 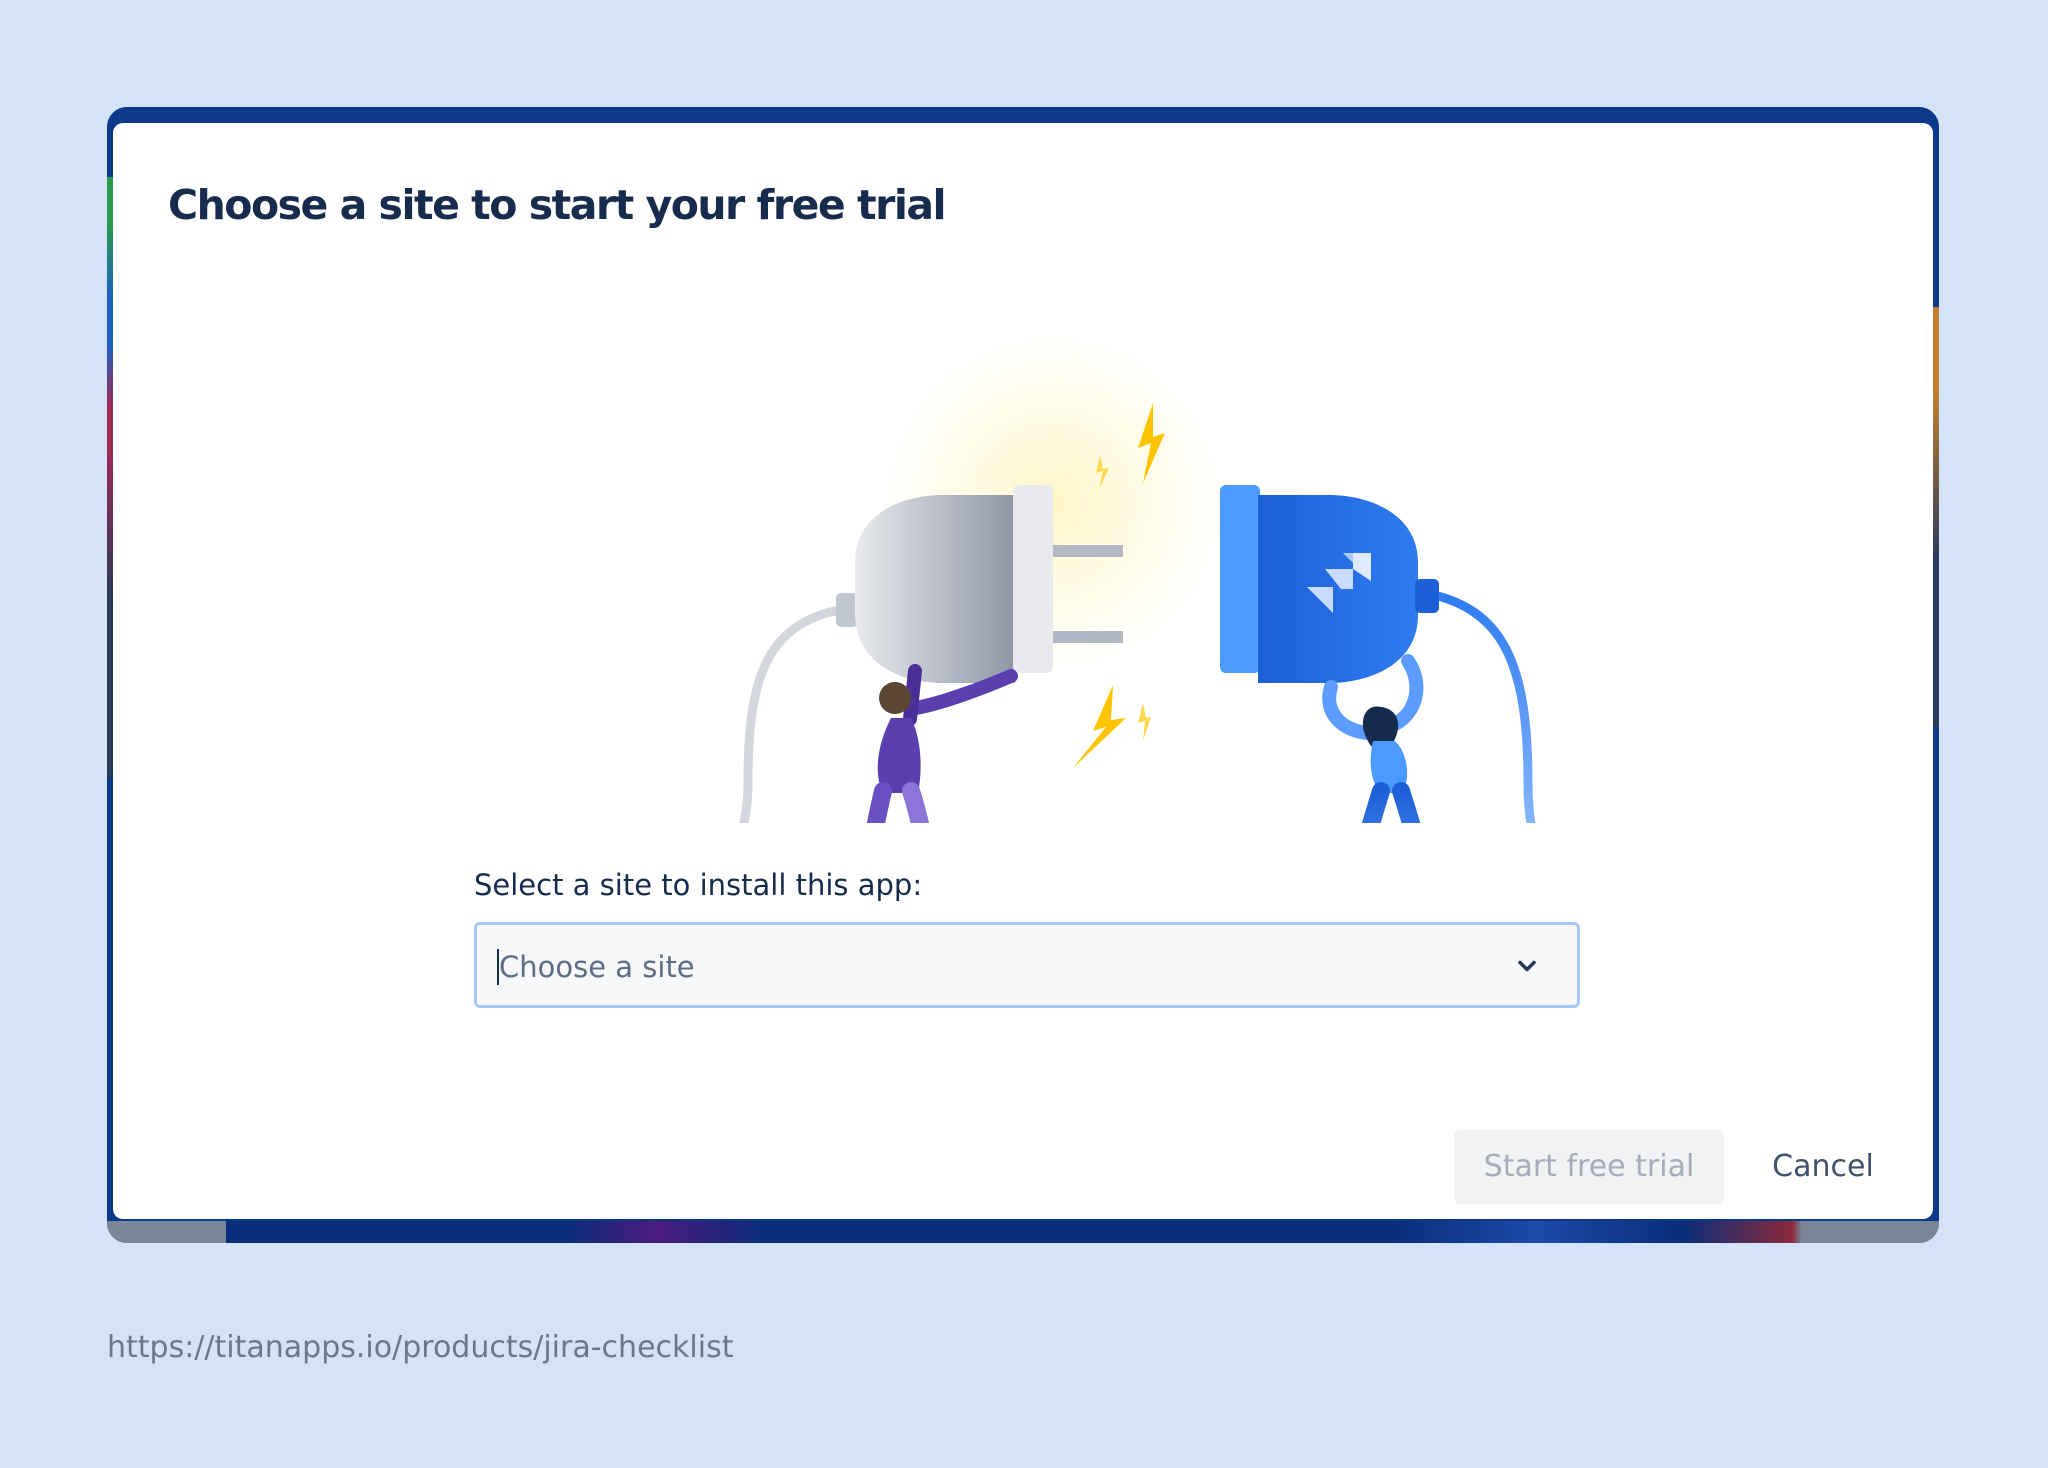 What do you see at coordinates (597, 967) in the screenshot?
I see `site-select-placeholder: Choose a site` at bounding box center [597, 967].